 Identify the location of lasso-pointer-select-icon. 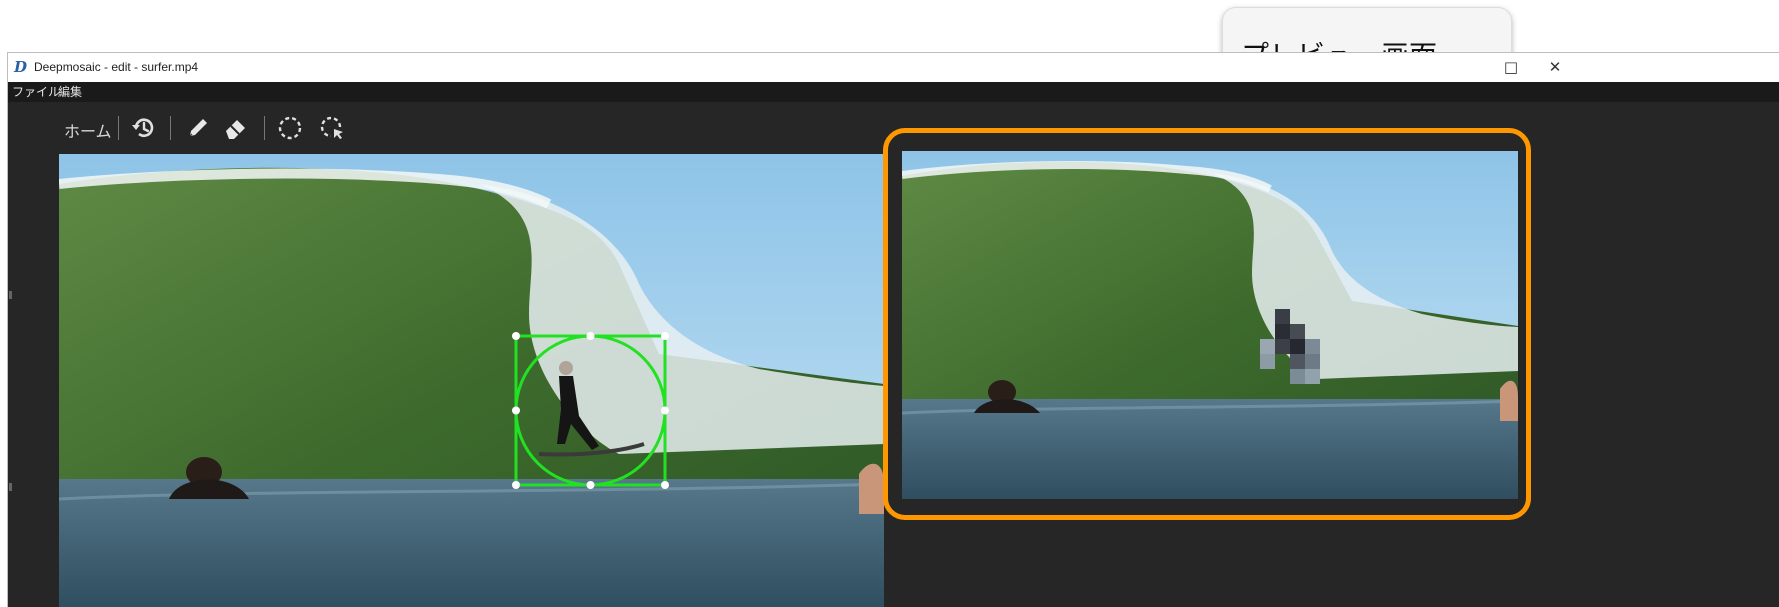
(332, 128).